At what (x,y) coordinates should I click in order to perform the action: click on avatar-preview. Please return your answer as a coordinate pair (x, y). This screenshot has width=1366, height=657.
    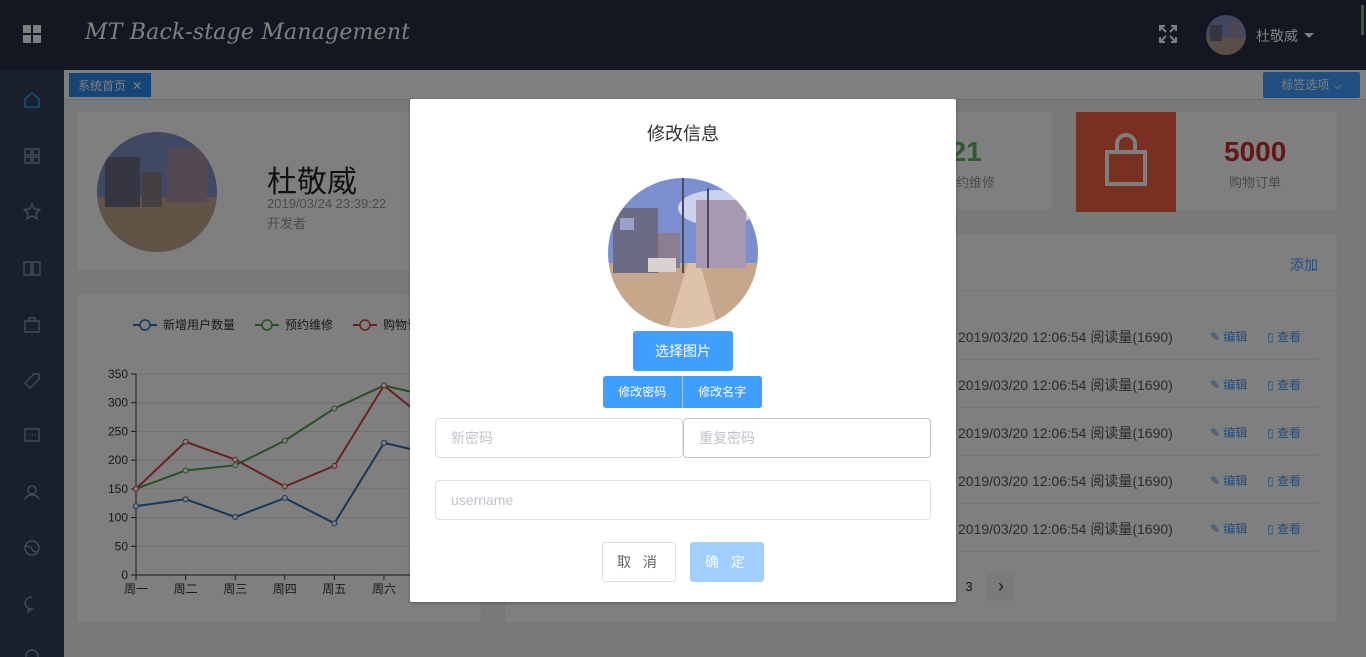
    Looking at the image, I should click on (683, 253).